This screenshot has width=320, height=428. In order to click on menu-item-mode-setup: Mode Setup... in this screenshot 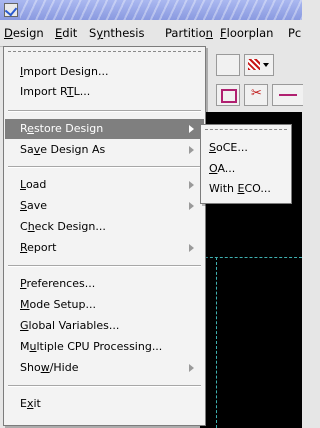, I will do `click(104, 305)`.